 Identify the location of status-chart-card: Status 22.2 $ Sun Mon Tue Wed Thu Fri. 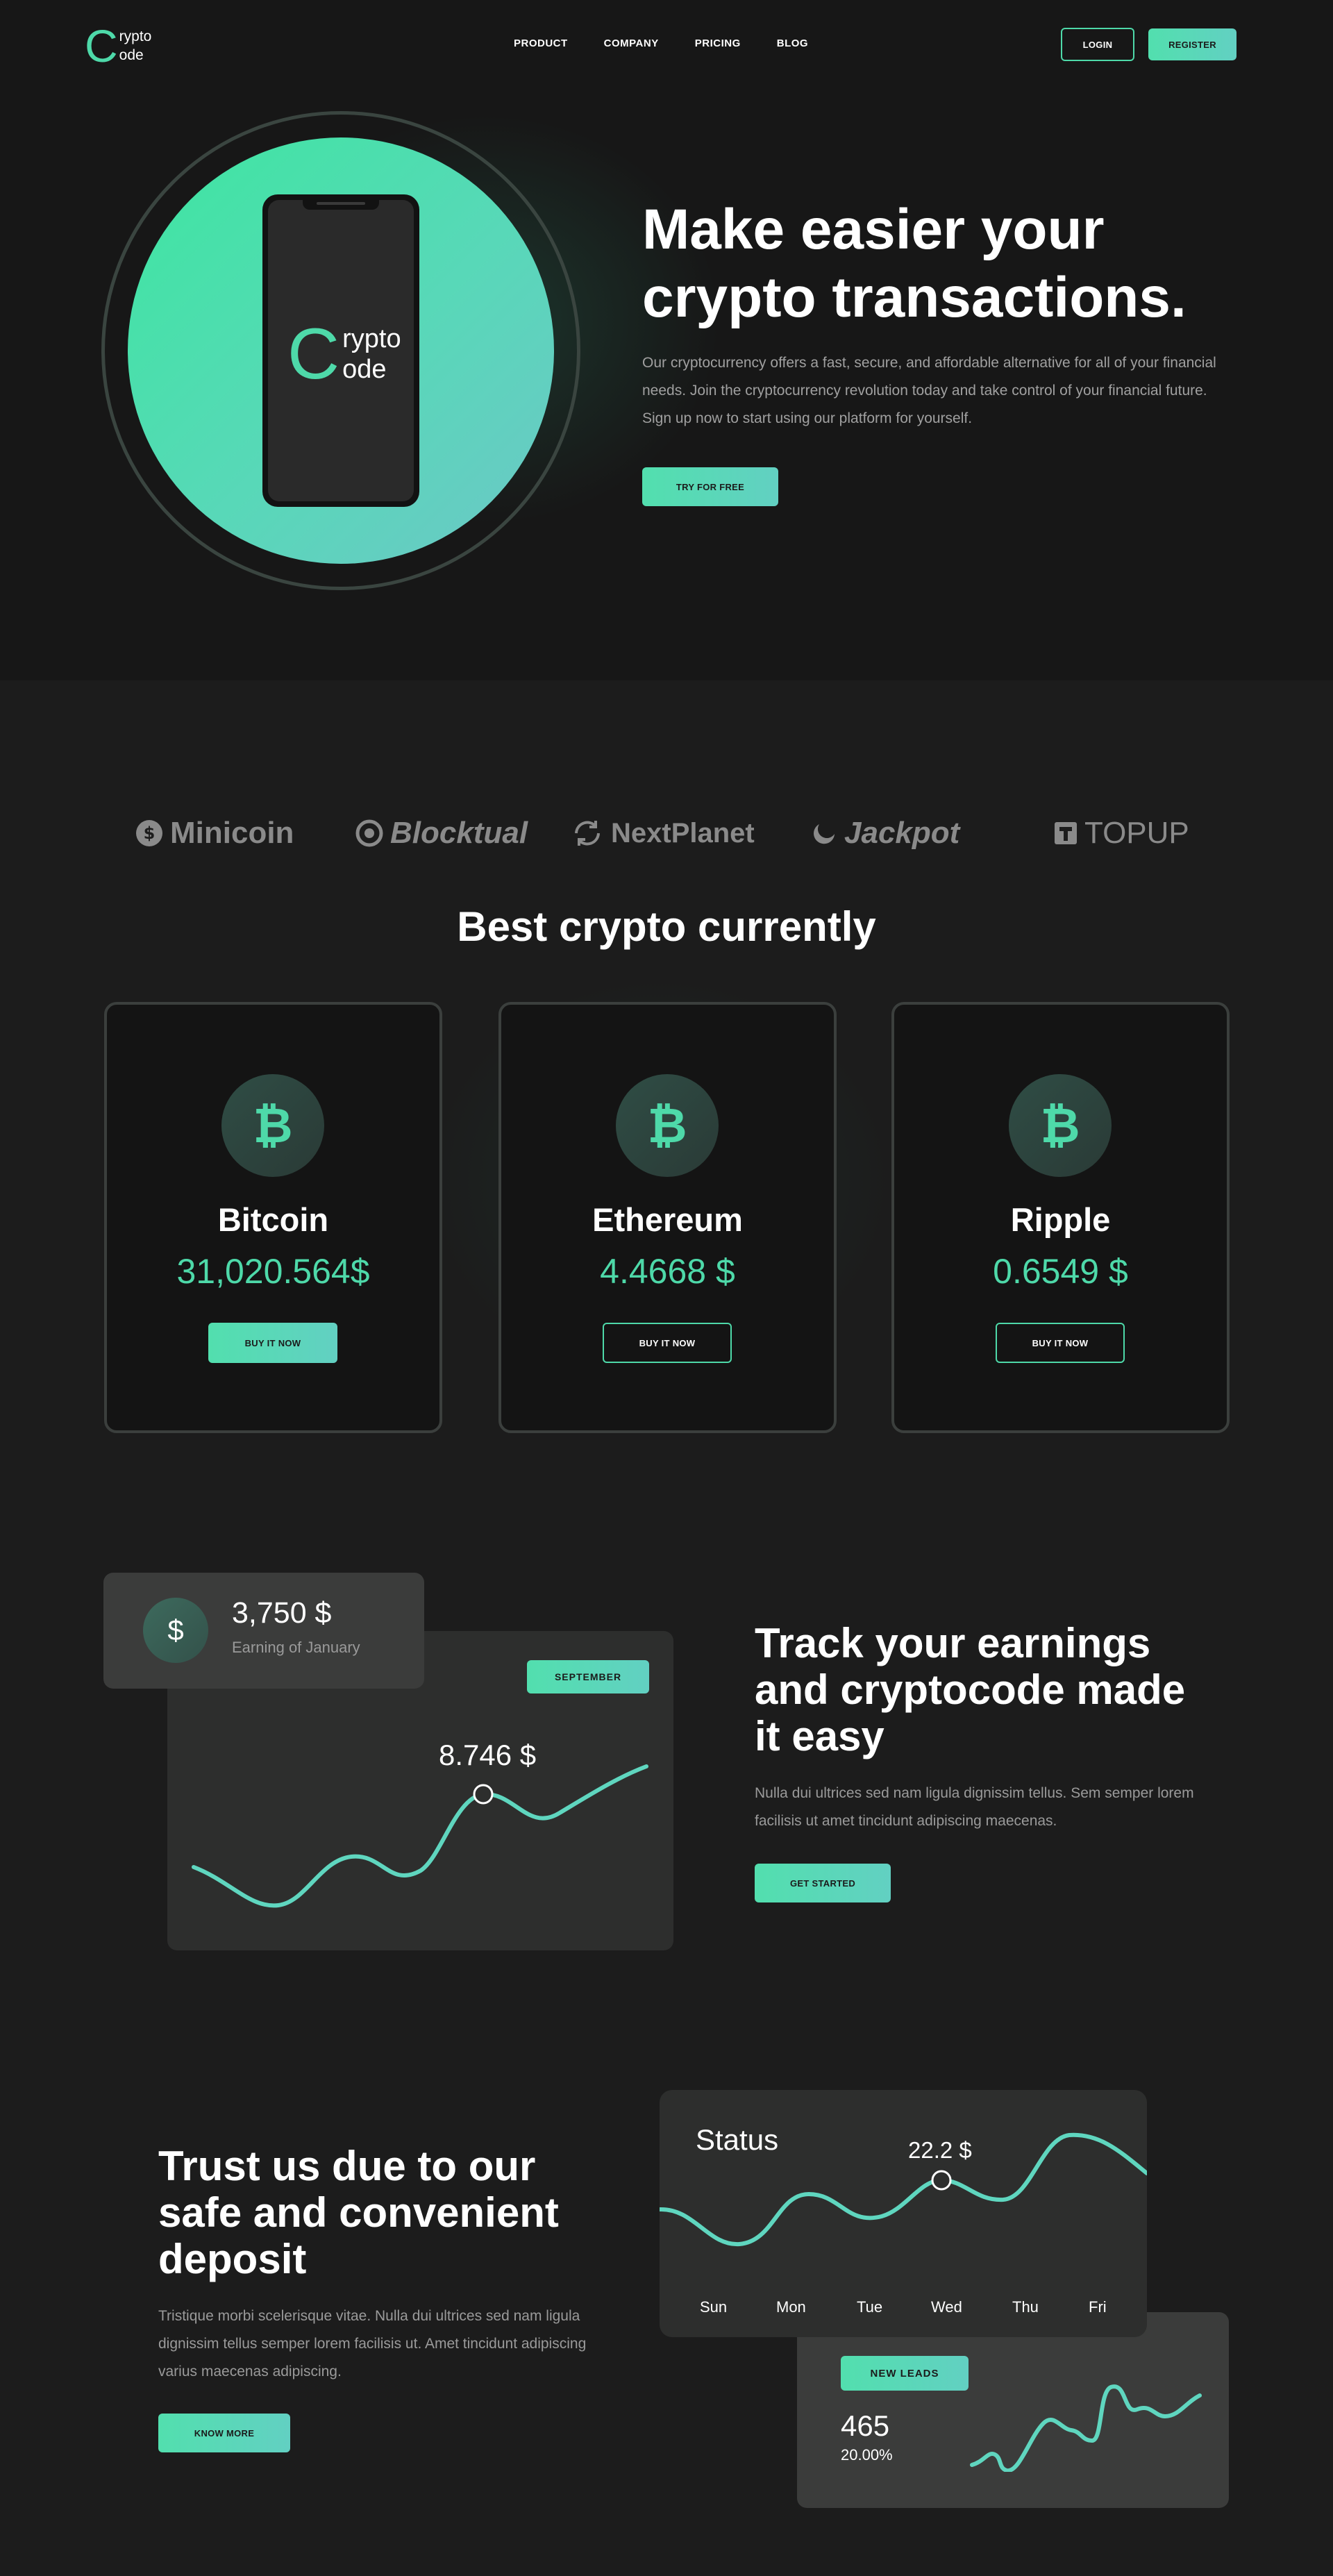
(903, 2213).